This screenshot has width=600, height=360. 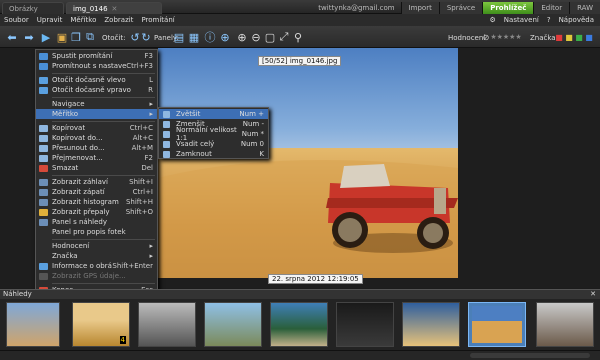 What do you see at coordinates (505, 37) in the screenshot?
I see `rating-stars-icon: ★★★★★` at bounding box center [505, 37].